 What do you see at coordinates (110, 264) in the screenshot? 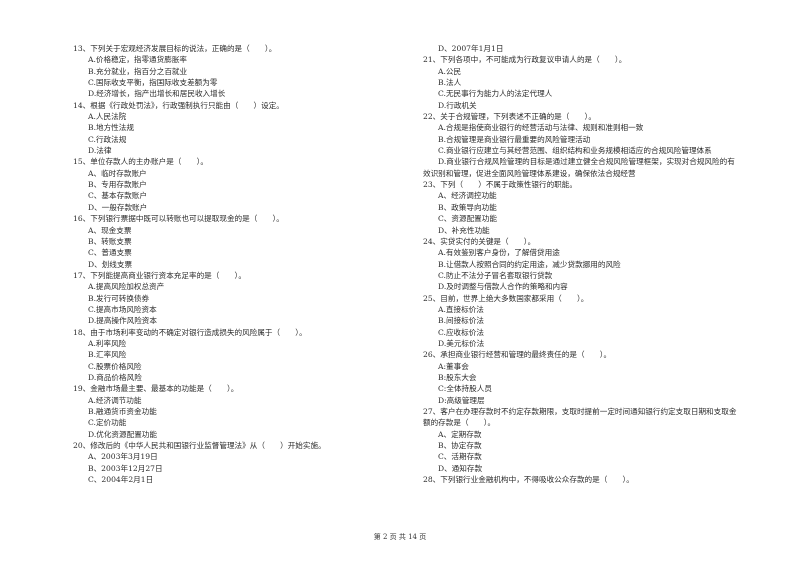
I see `question-option: D、划线支票` at bounding box center [110, 264].